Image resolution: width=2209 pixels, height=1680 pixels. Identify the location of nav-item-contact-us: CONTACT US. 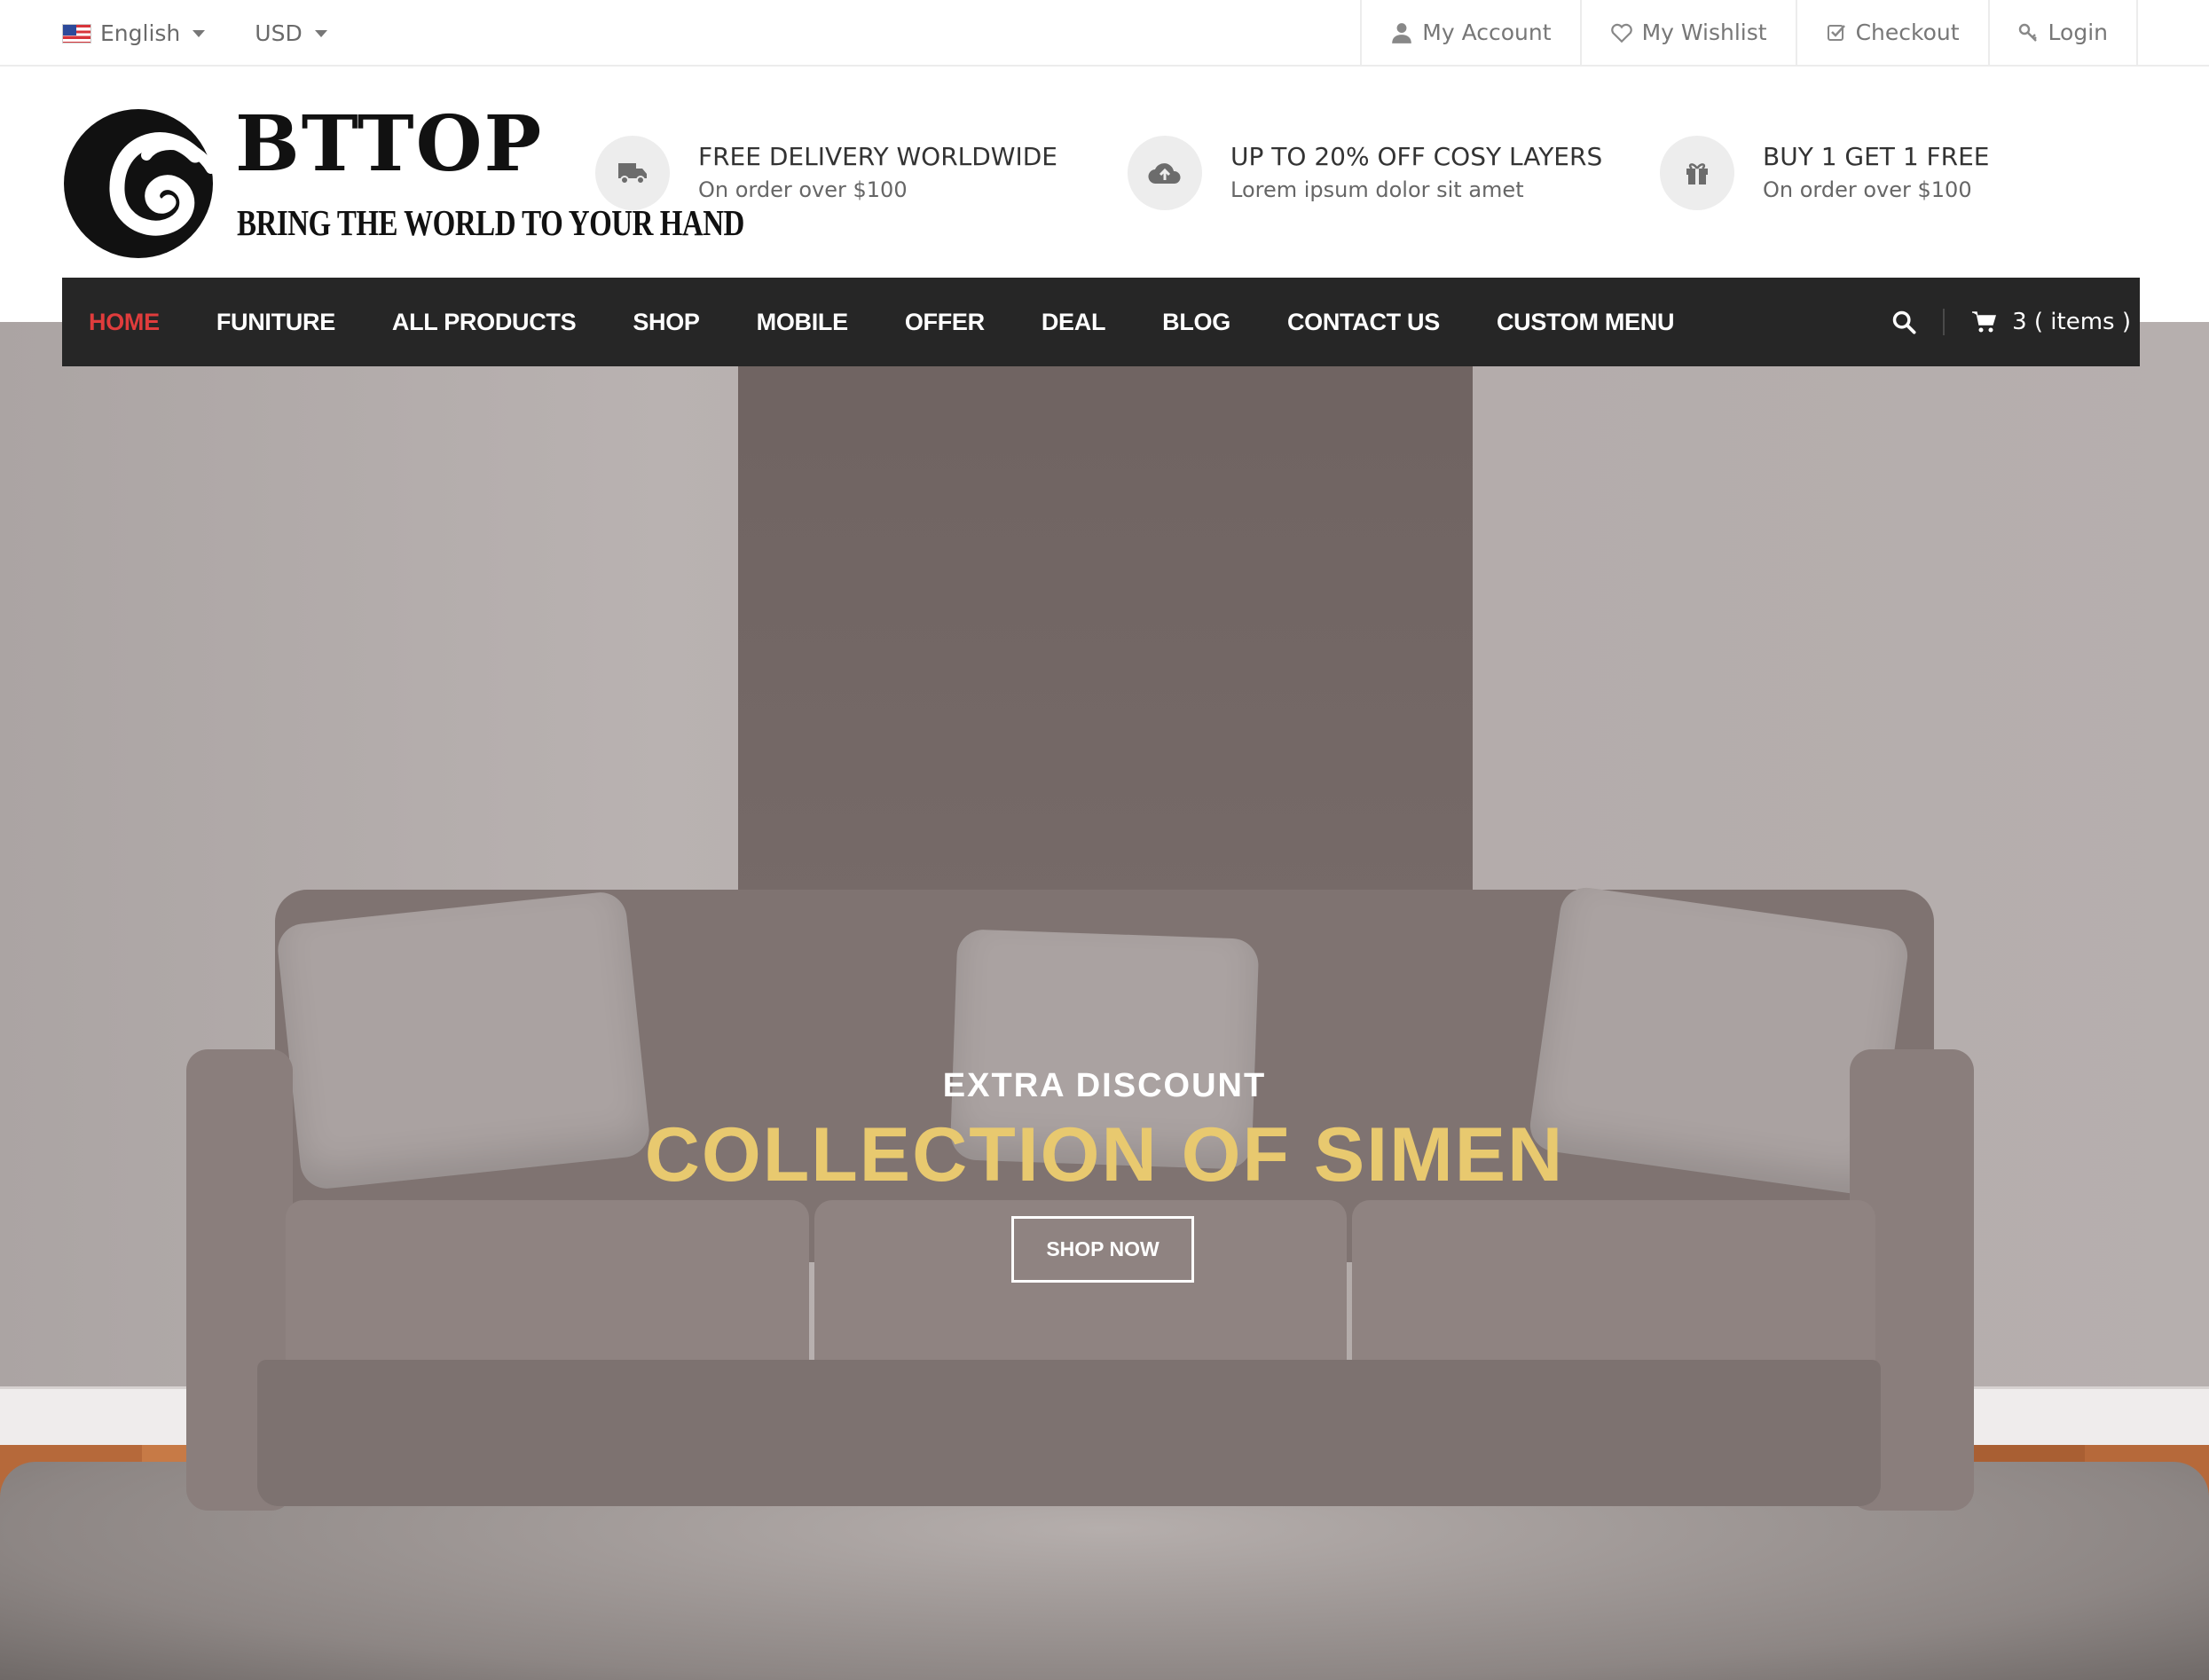
(1363, 322).